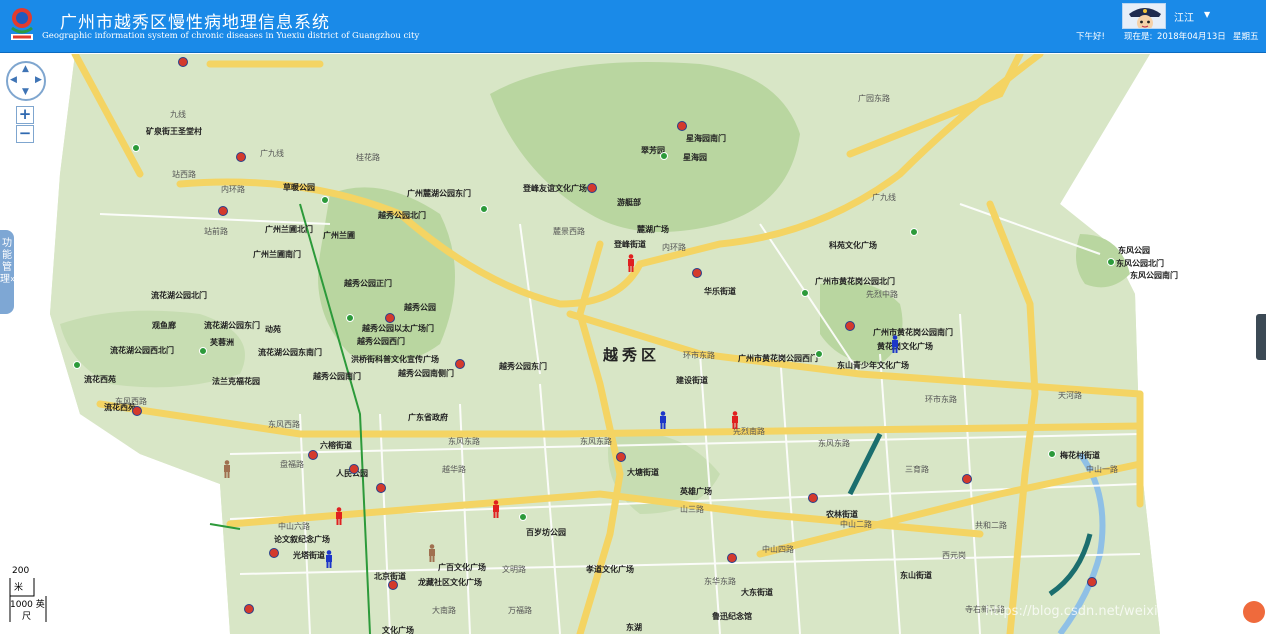  Describe the element at coordinates (454, 469) in the screenshot. I see `road-label: 越华路` at that location.